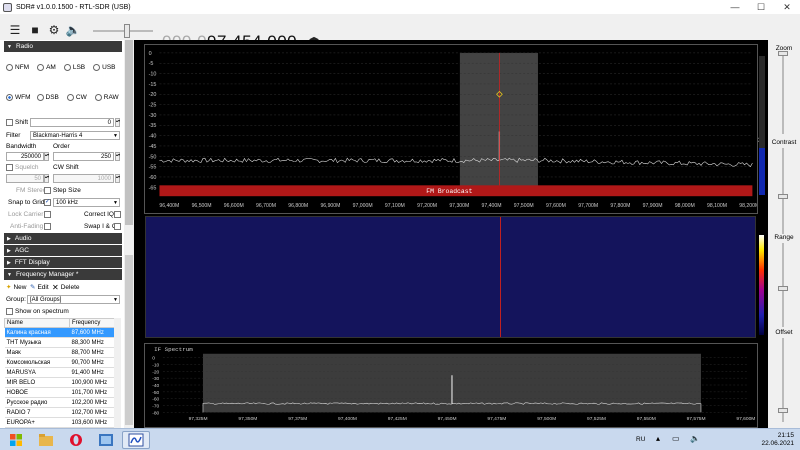  What do you see at coordinates (35, 30) in the screenshot?
I see `stop-icon: ■` at bounding box center [35, 30].